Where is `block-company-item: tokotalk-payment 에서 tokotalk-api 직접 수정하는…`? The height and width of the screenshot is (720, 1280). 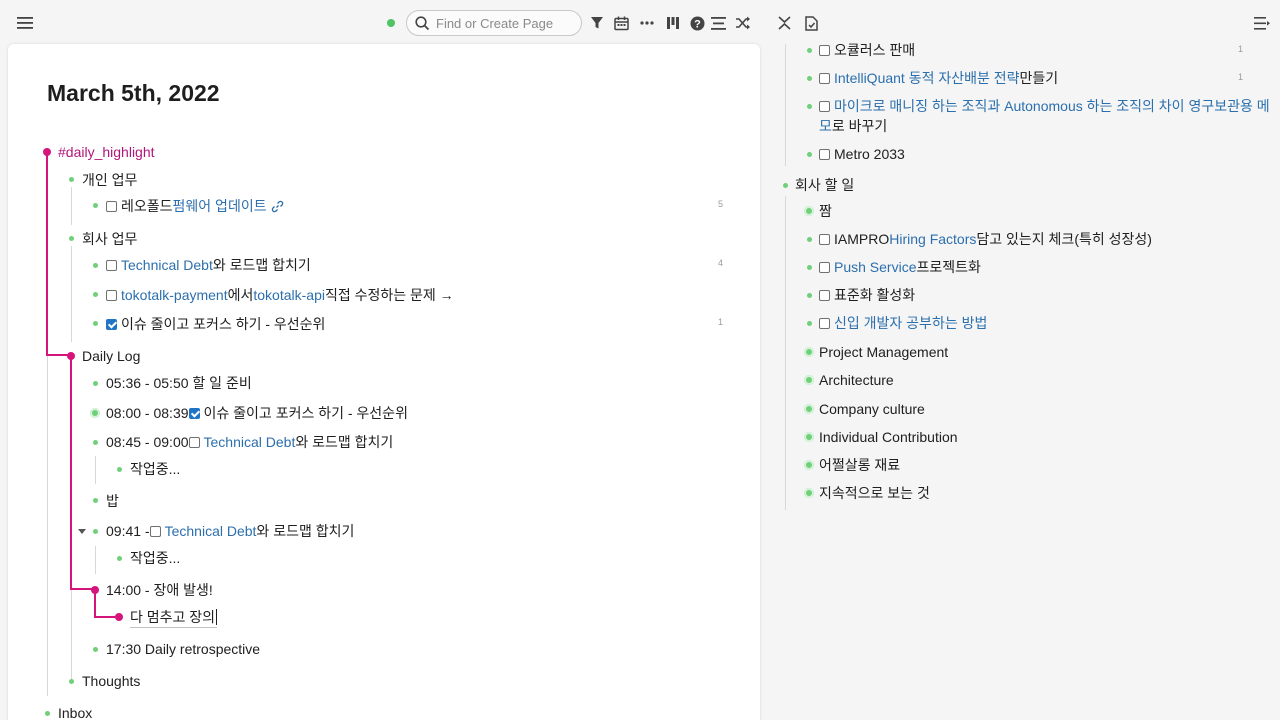
block-company-item: tokotalk-payment 에서 tokotalk-api 직접 수정하는… is located at coordinates (280, 295).